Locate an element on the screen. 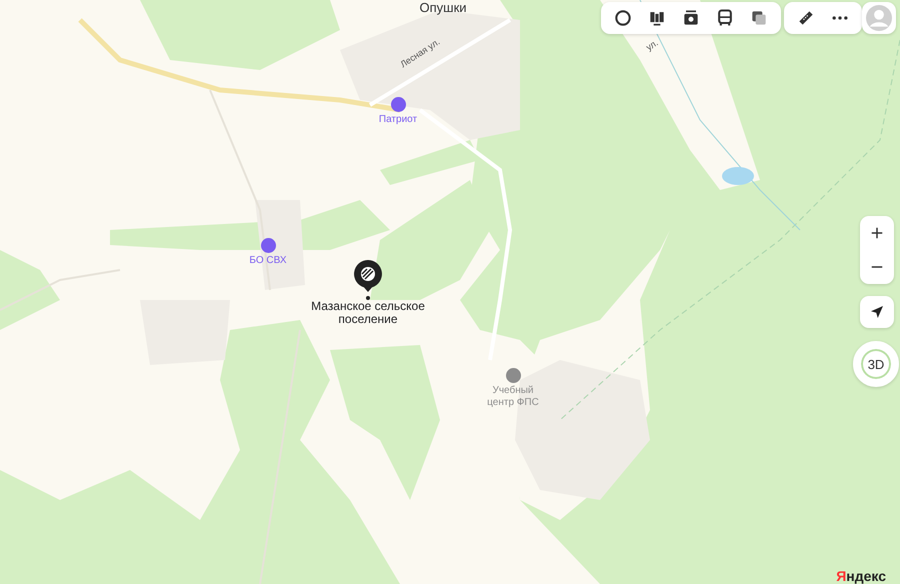 The image size is (900, 584). map-pin-icon is located at coordinates (368, 280).